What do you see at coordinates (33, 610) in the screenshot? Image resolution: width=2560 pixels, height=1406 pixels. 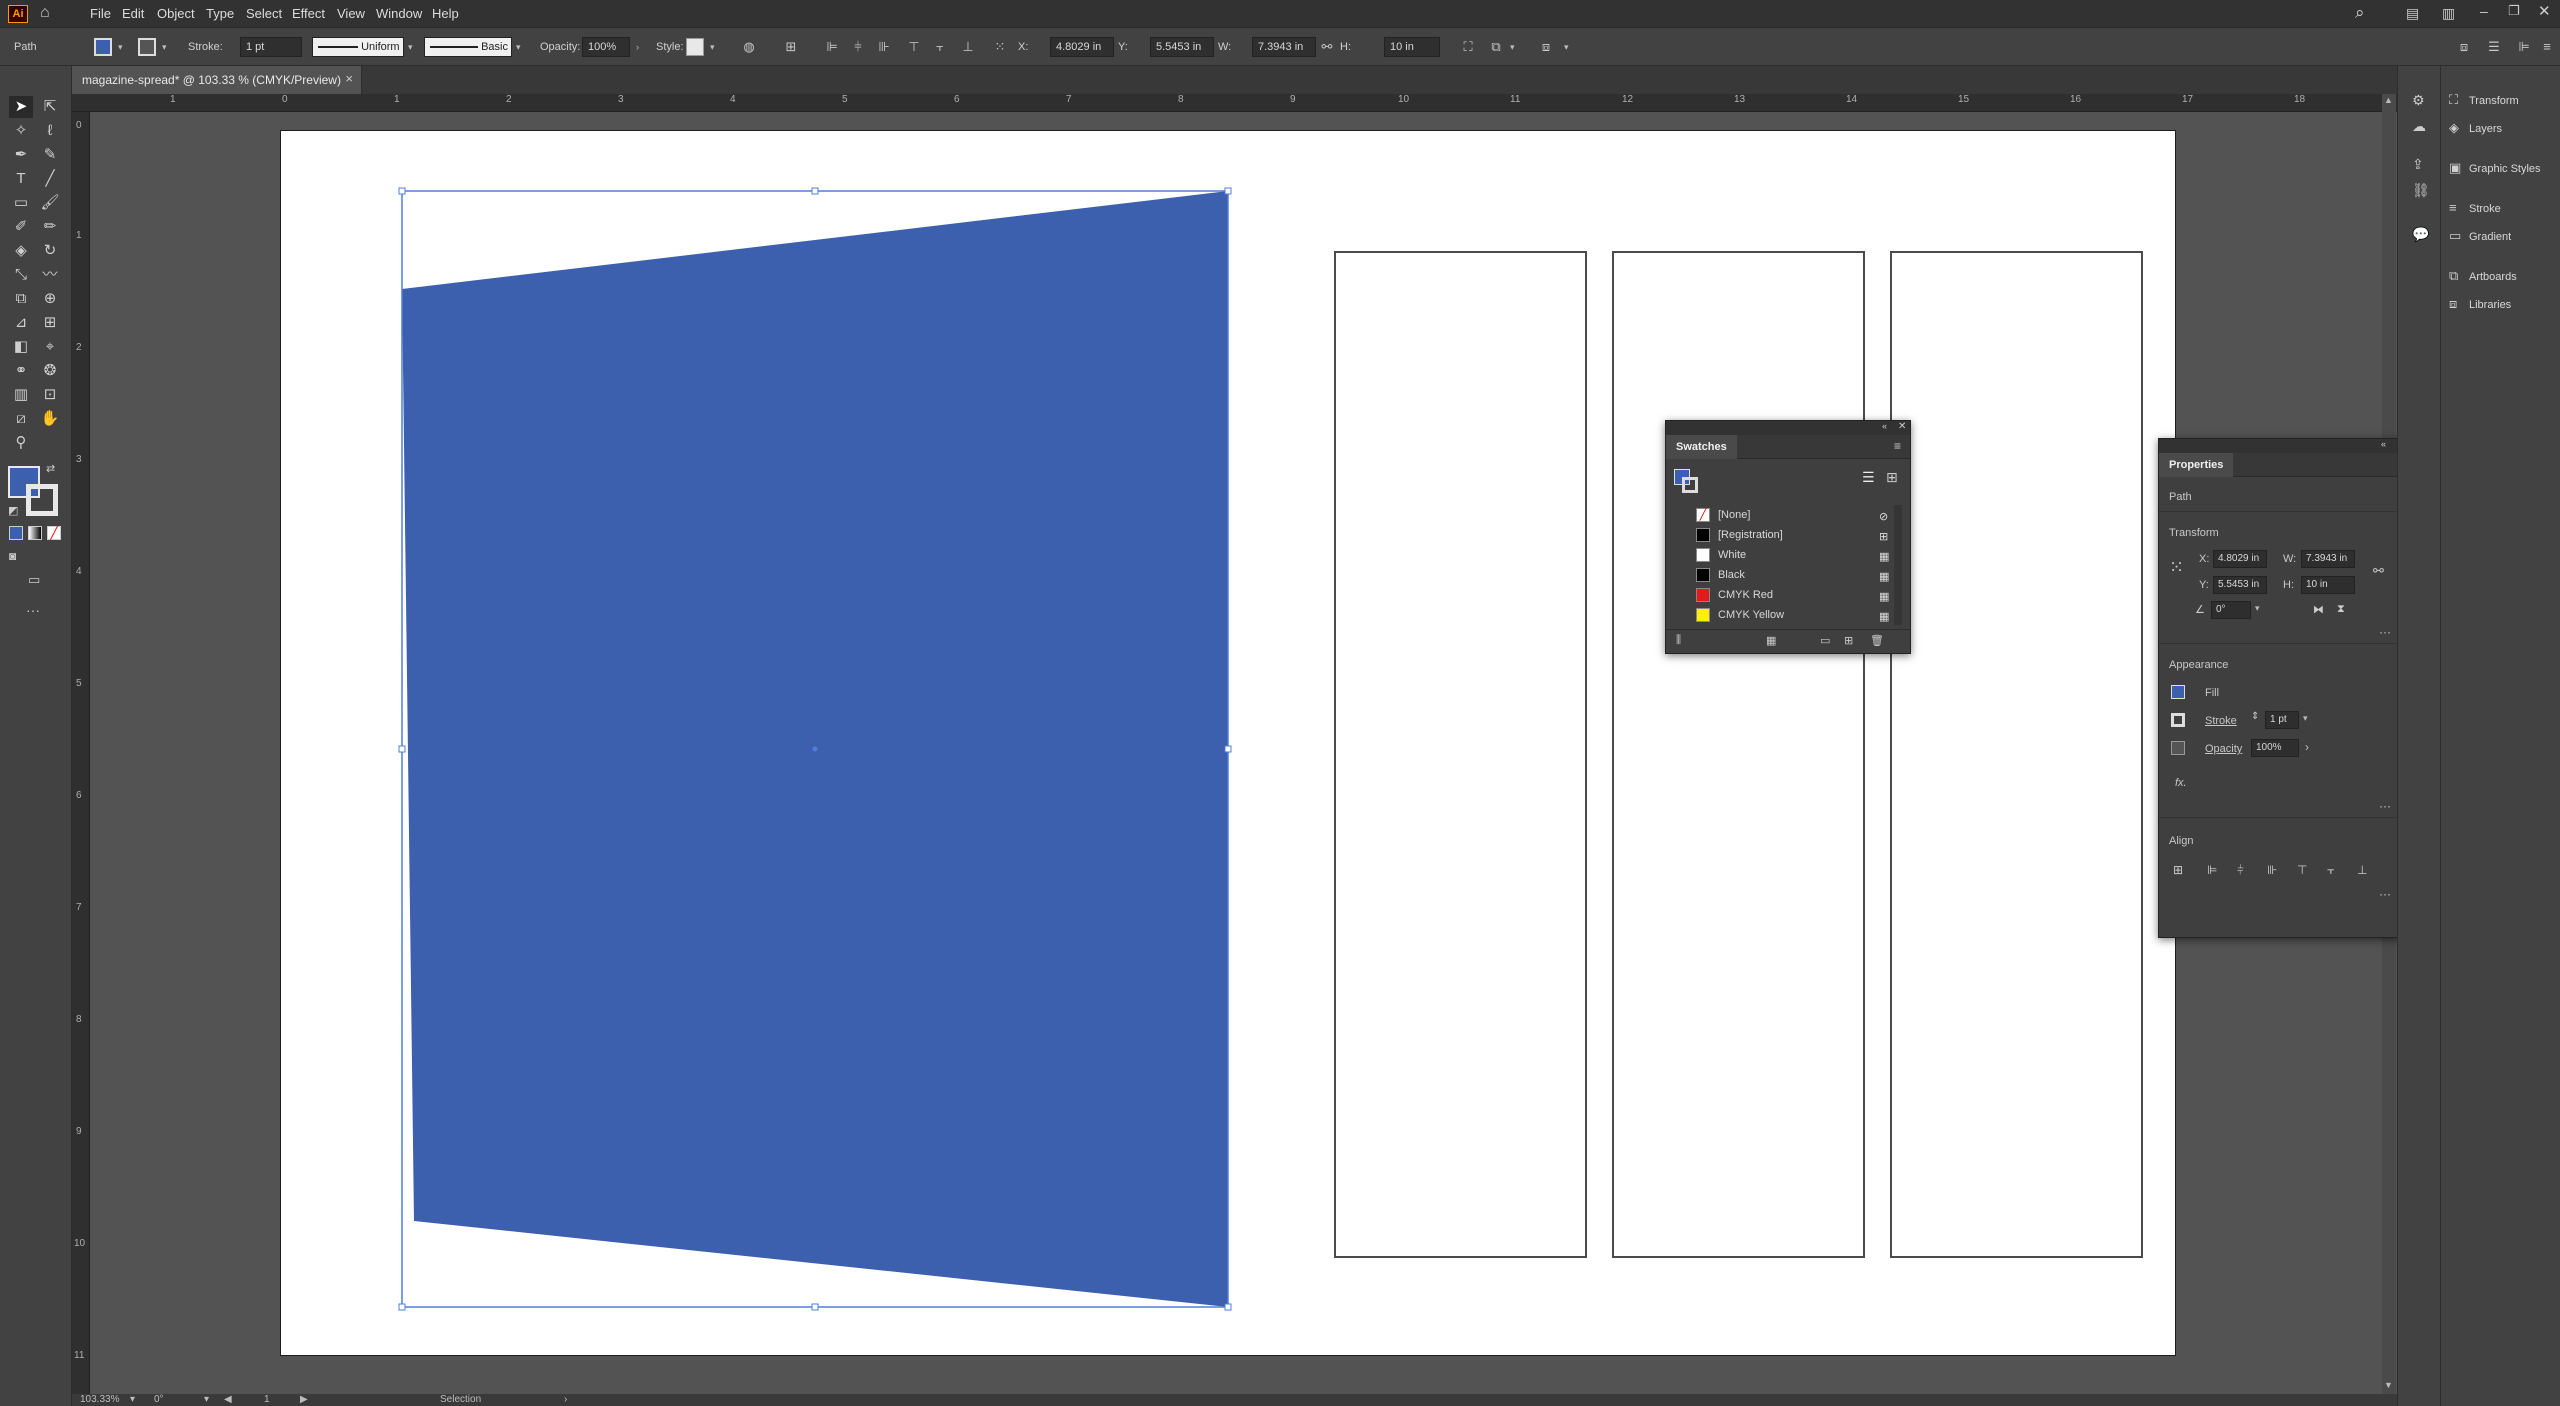 I see `more-tools-icon: ···` at bounding box center [33, 610].